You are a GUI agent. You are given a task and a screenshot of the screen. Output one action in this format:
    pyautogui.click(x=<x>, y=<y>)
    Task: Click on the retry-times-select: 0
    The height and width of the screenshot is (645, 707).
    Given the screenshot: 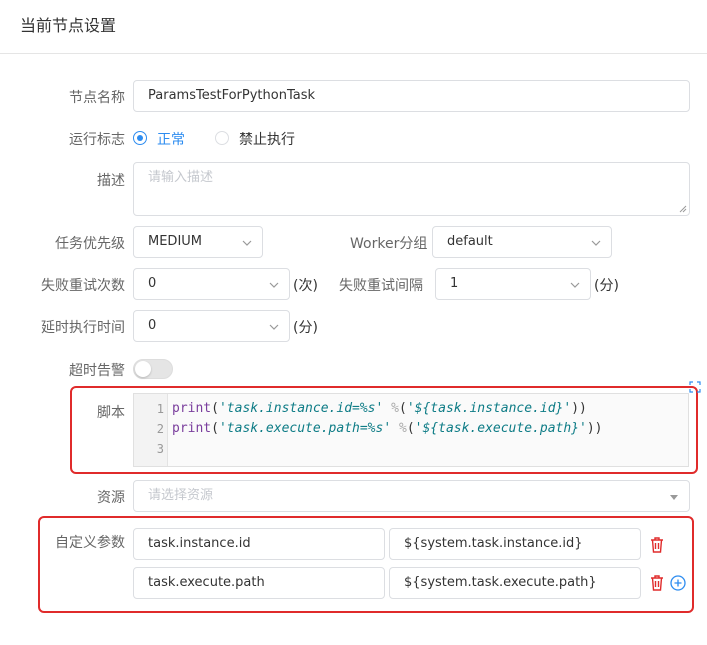 What is the action you would take?
    pyautogui.click(x=211, y=284)
    